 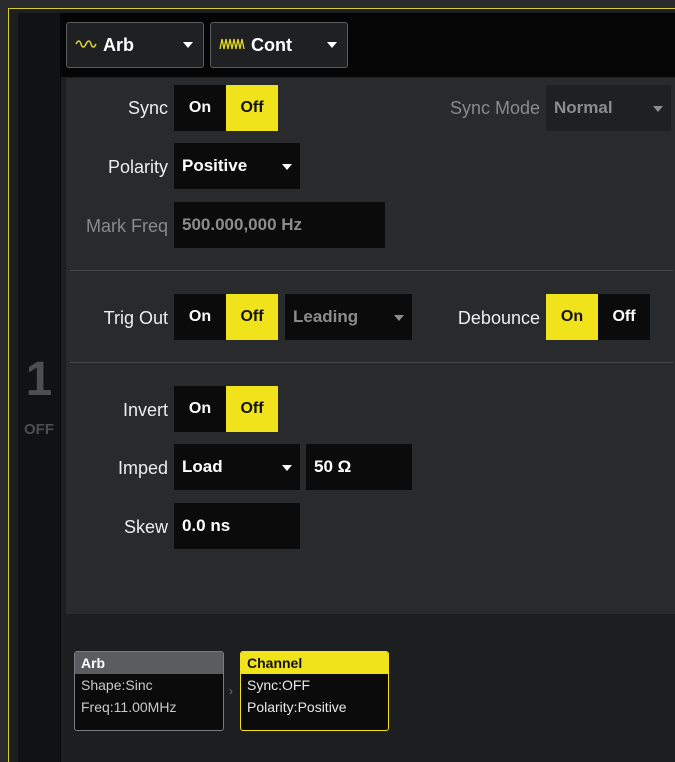 What do you see at coordinates (494, 108) in the screenshot?
I see `sync-mode-label: Sync Mode` at bounding box center [494, 108].